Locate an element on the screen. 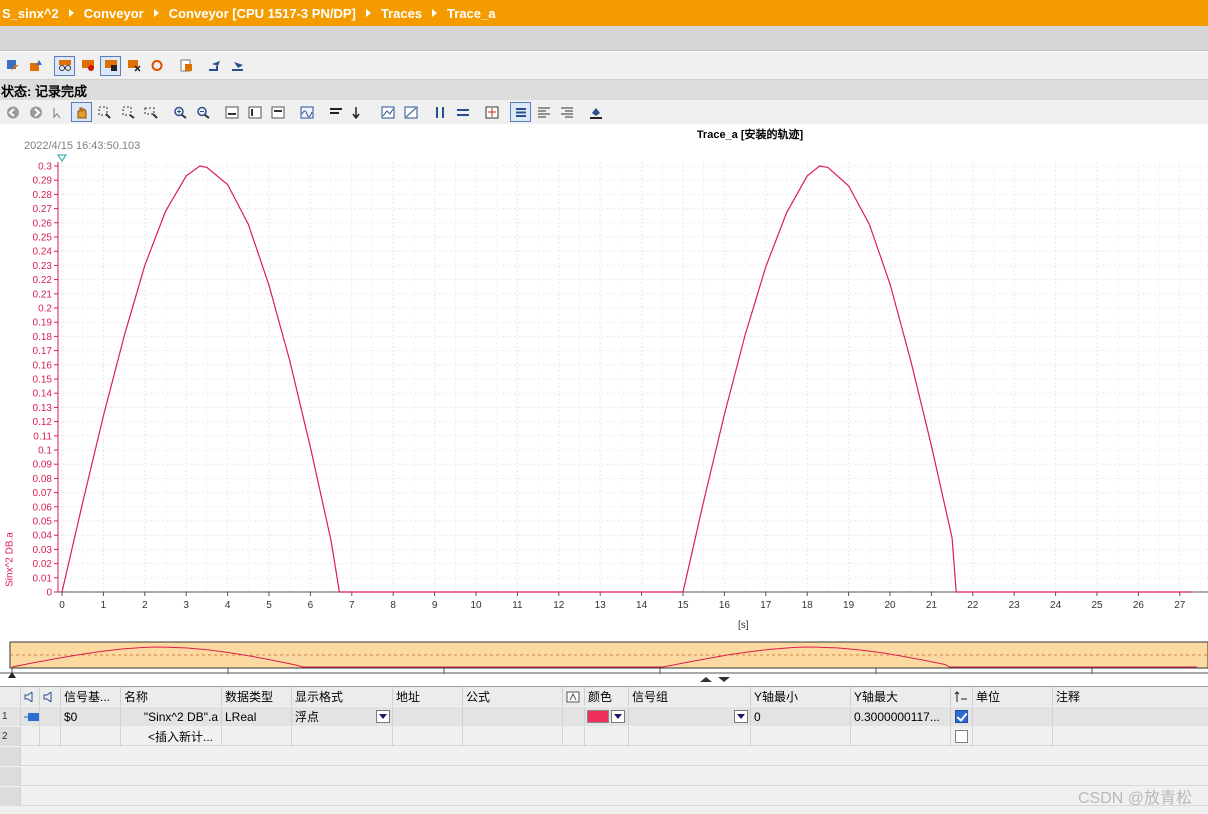 This screenshot has height=814, width=1208. y-tick-label: 0.19 is located at coordinates (43, 323).